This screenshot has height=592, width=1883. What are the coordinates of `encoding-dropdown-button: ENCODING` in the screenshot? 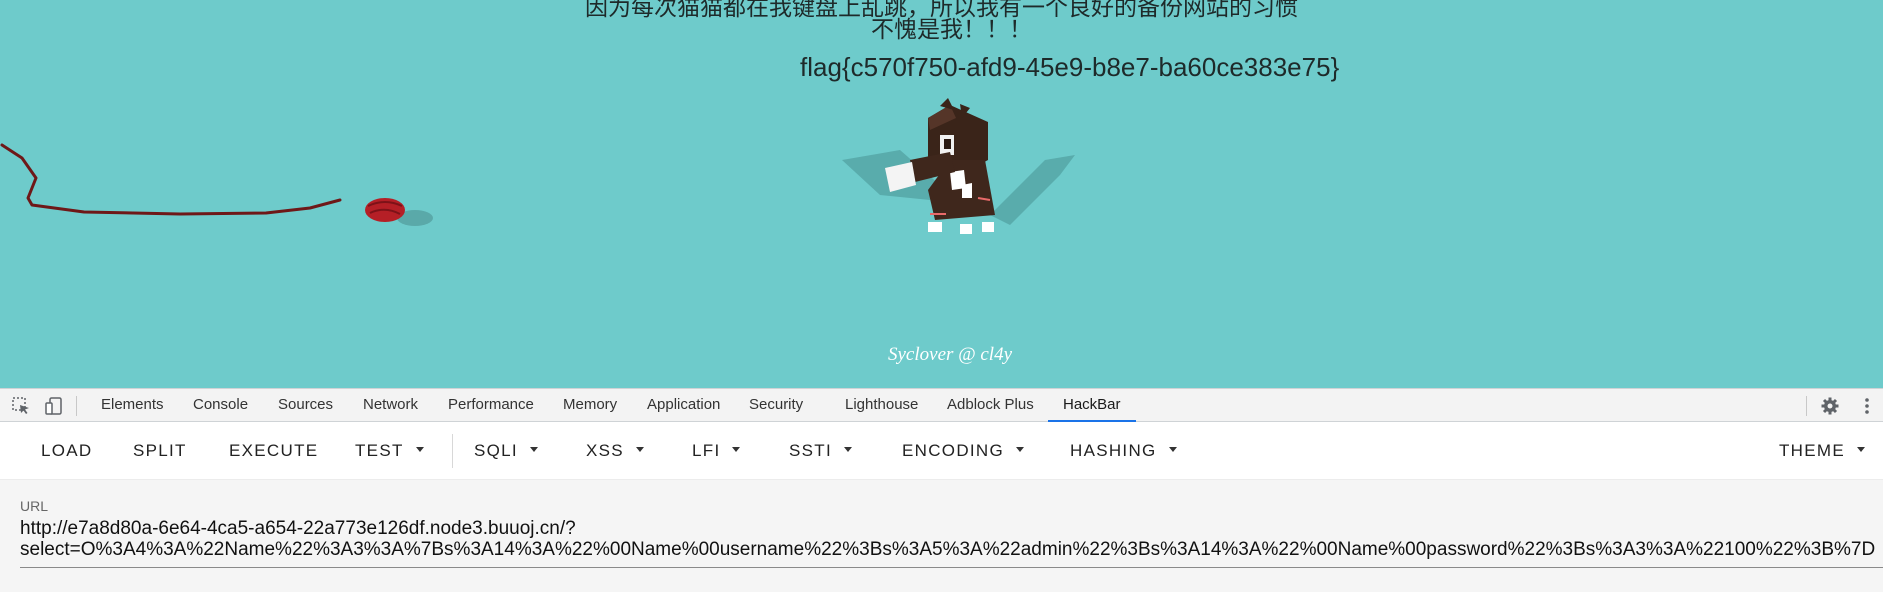 It's located at (963, 451).